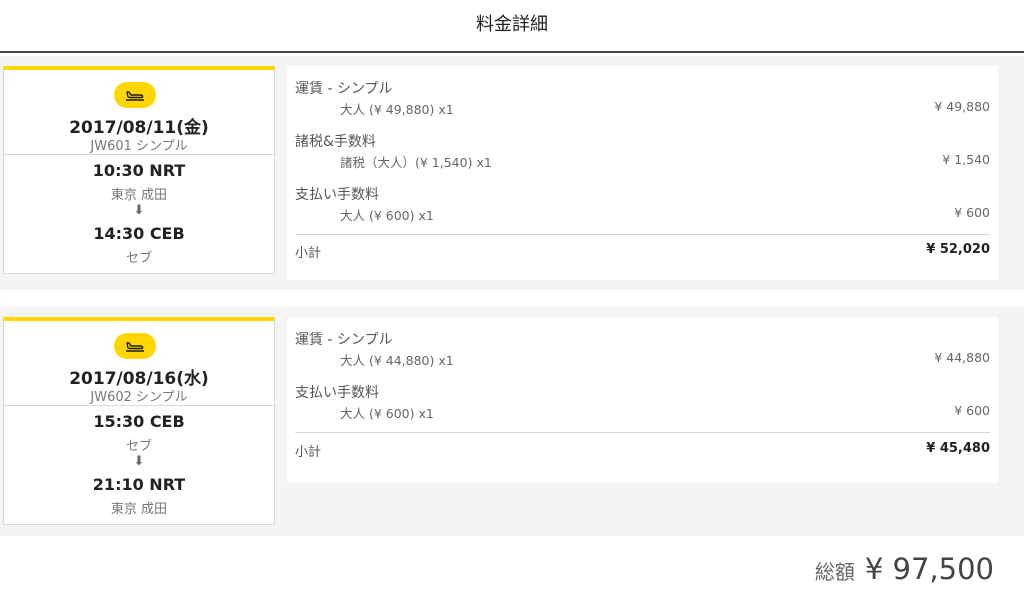  I want to click on arrival-place: セブ, so click(138, 258).